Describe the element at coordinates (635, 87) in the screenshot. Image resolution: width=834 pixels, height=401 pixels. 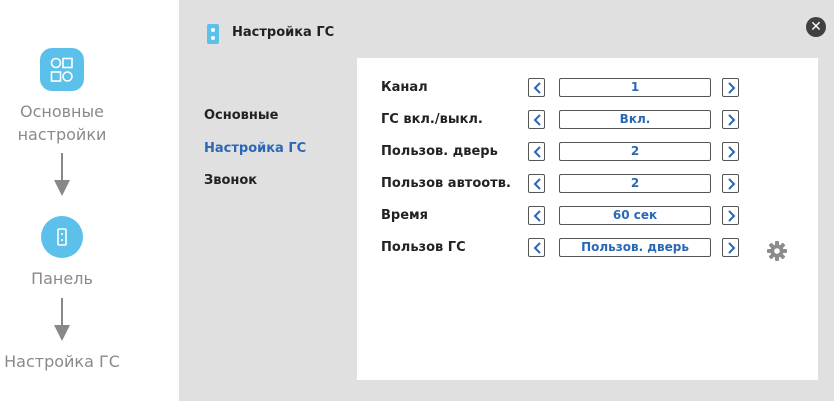
I see `channel-value: 1` at that location.